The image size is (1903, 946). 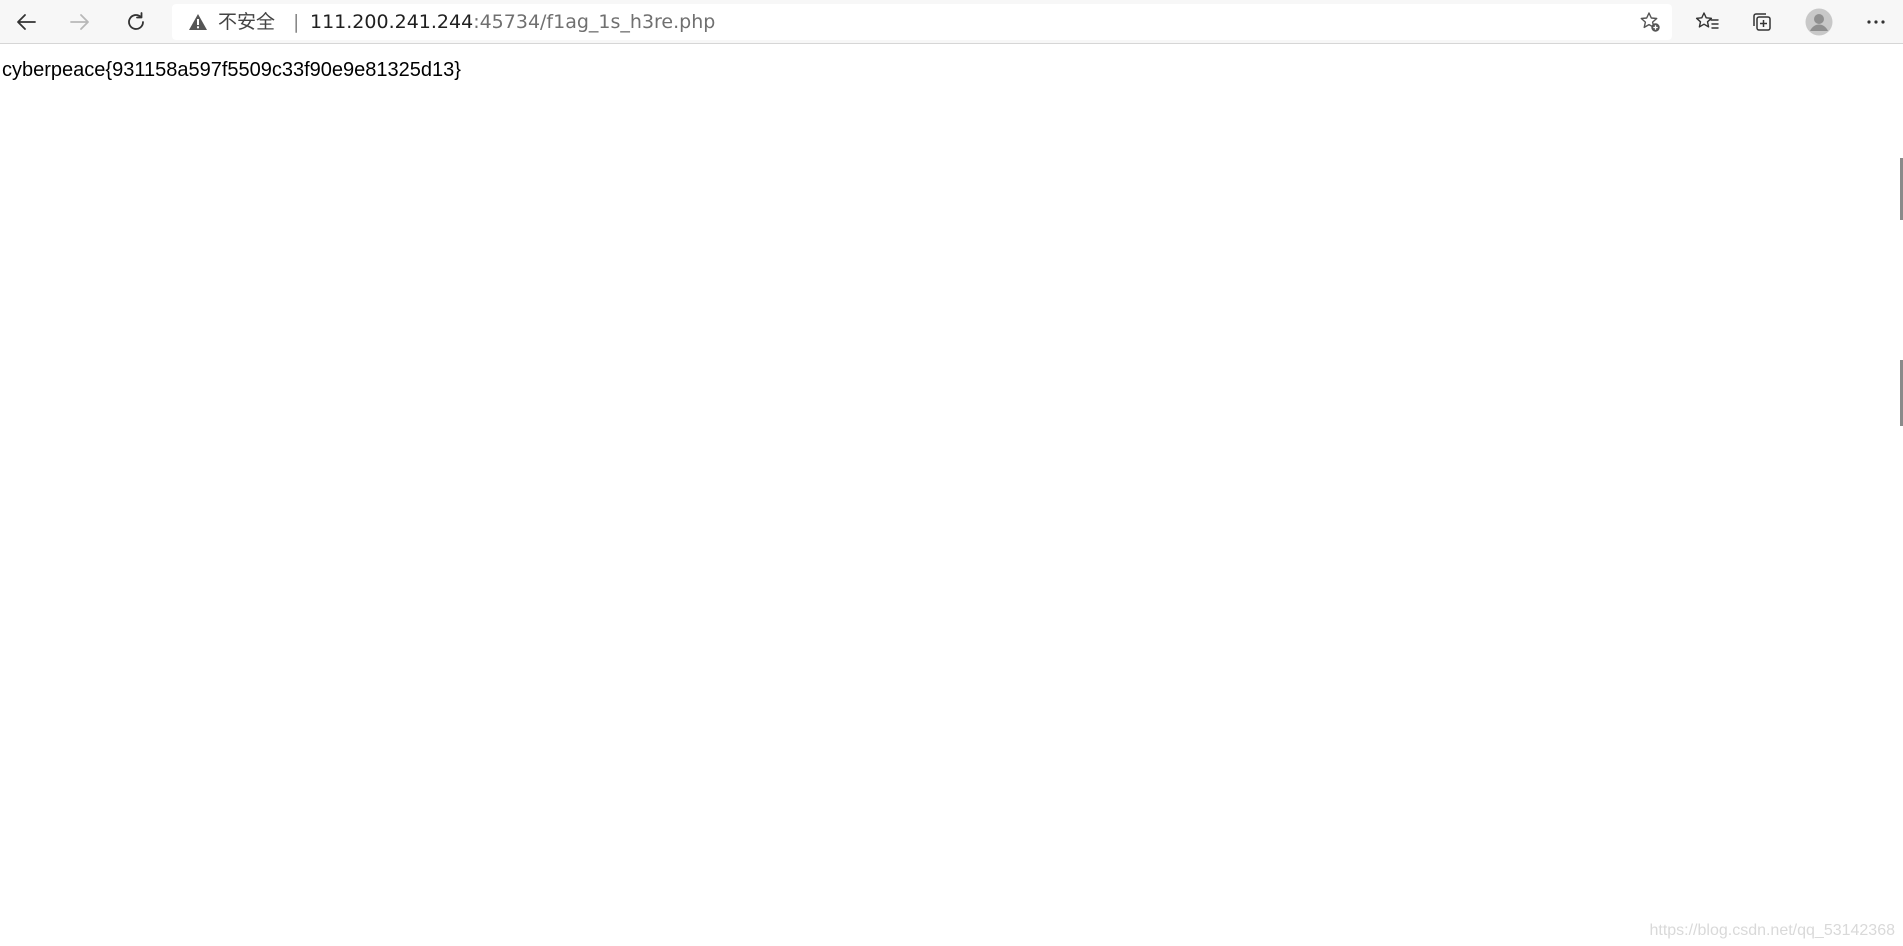 I want to click on arrow-left-icon, so click(x=26, y=22).